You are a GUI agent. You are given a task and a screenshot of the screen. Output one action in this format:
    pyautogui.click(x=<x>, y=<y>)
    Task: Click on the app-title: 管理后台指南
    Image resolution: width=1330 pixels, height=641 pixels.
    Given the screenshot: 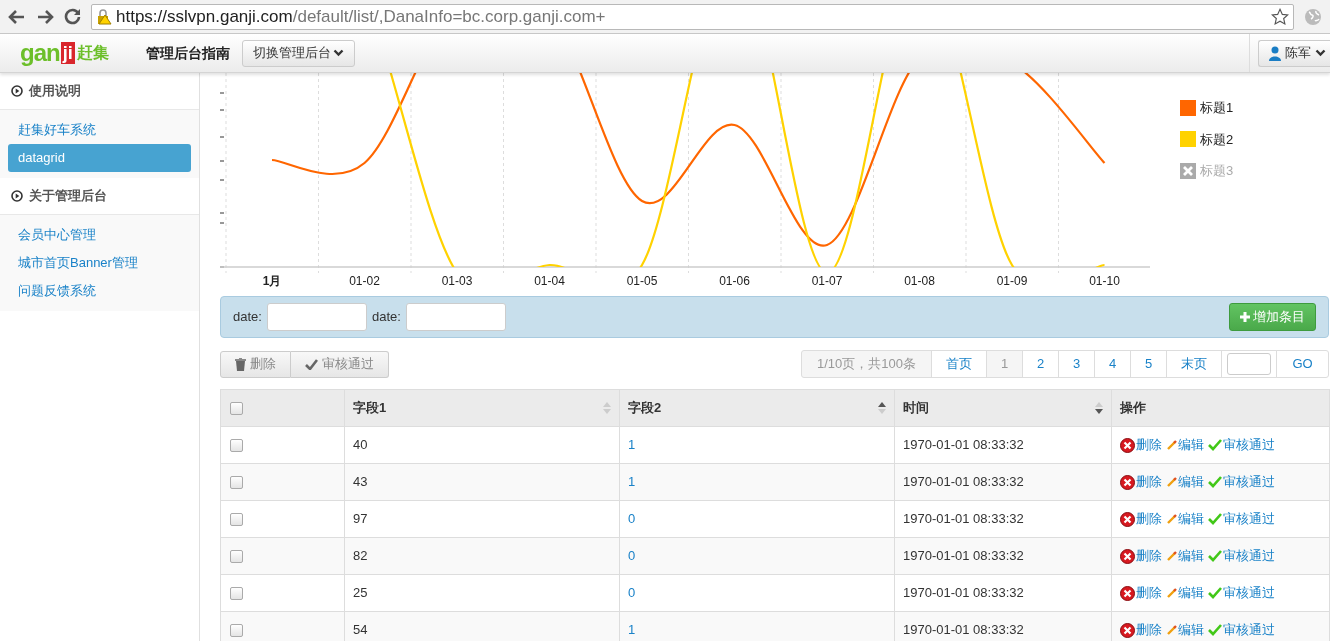 What is the action you would take?
    pyautogui.click(x=188, y=53)
    